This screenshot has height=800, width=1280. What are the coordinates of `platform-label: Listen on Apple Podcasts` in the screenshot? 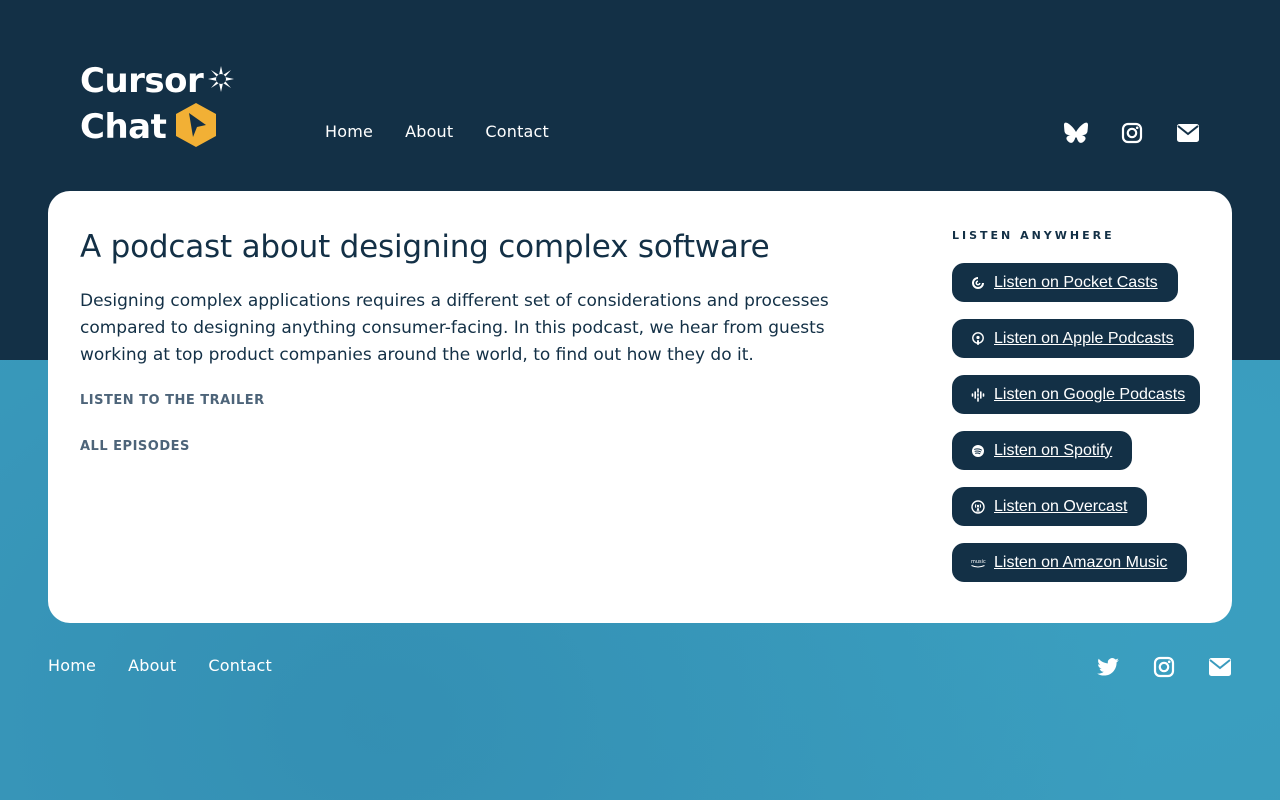 It's located at (1084, 338).